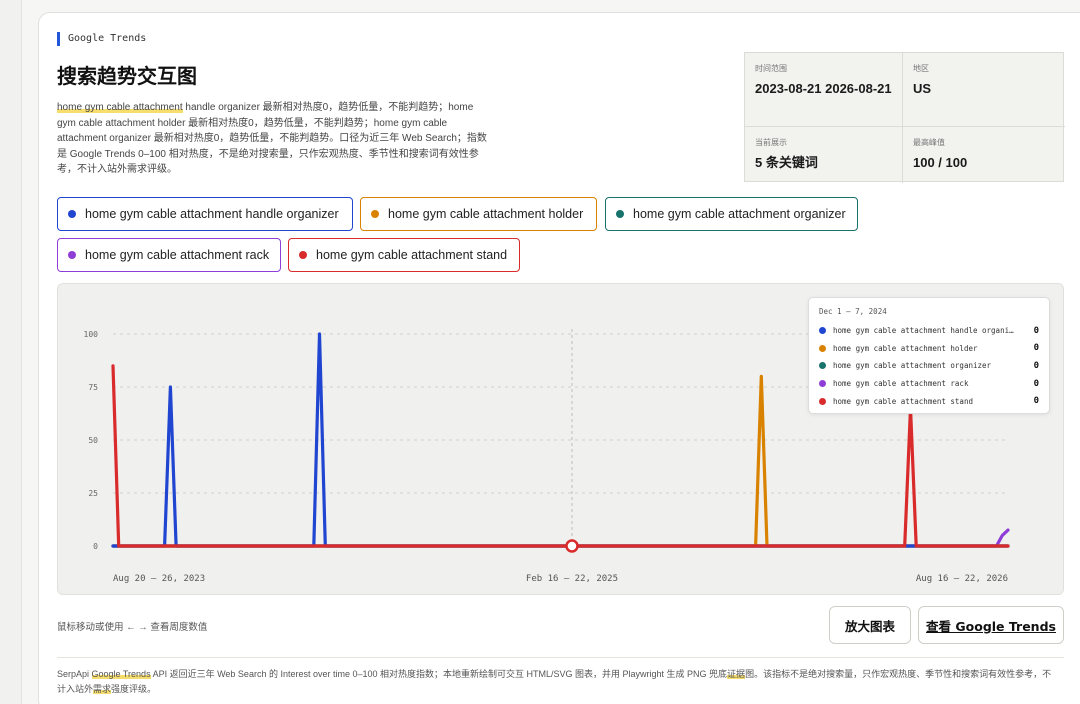 This screenshot has height=704, width=1080. I want to click on y-tick-label: 50, so click(93, 440).